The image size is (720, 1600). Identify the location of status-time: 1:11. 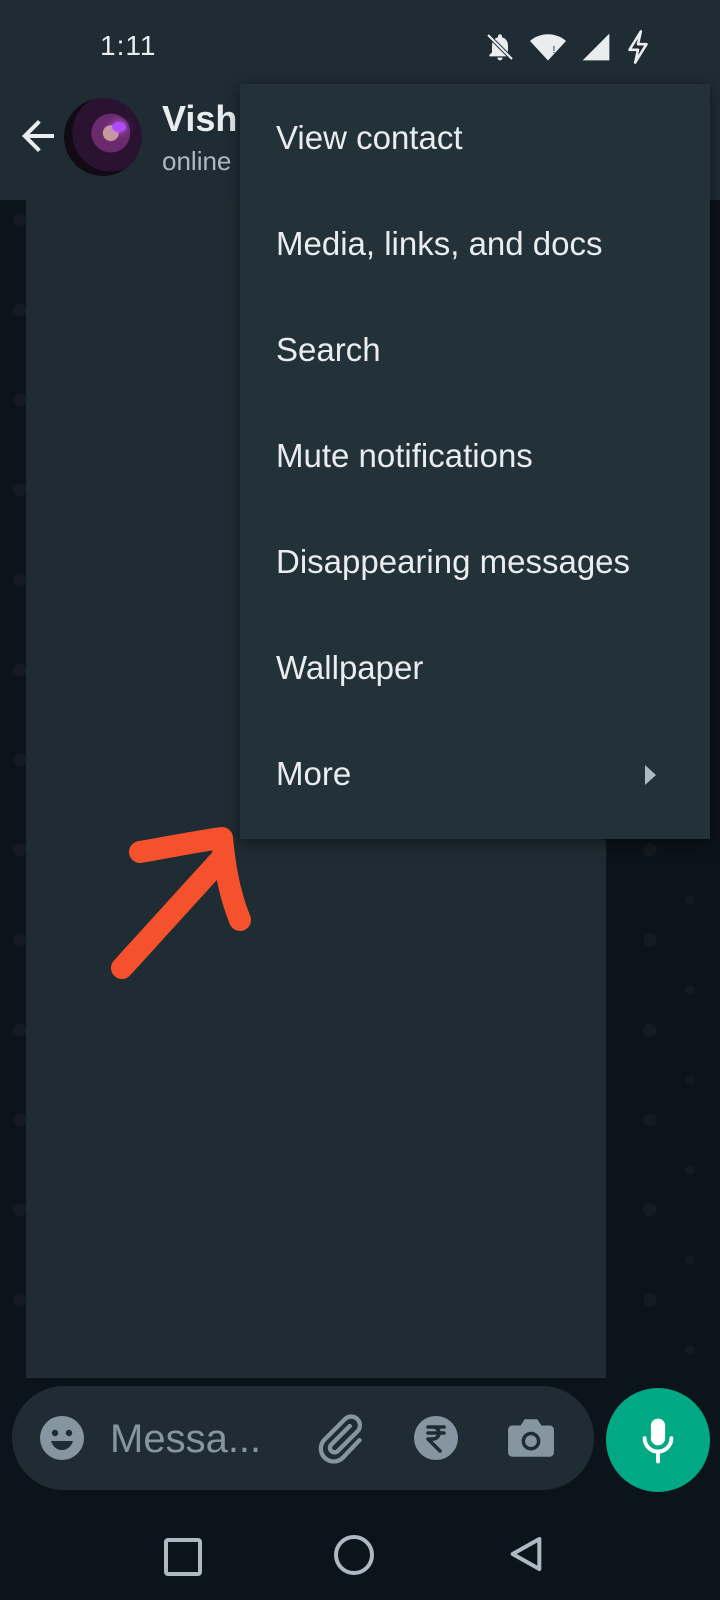
(128, 45).